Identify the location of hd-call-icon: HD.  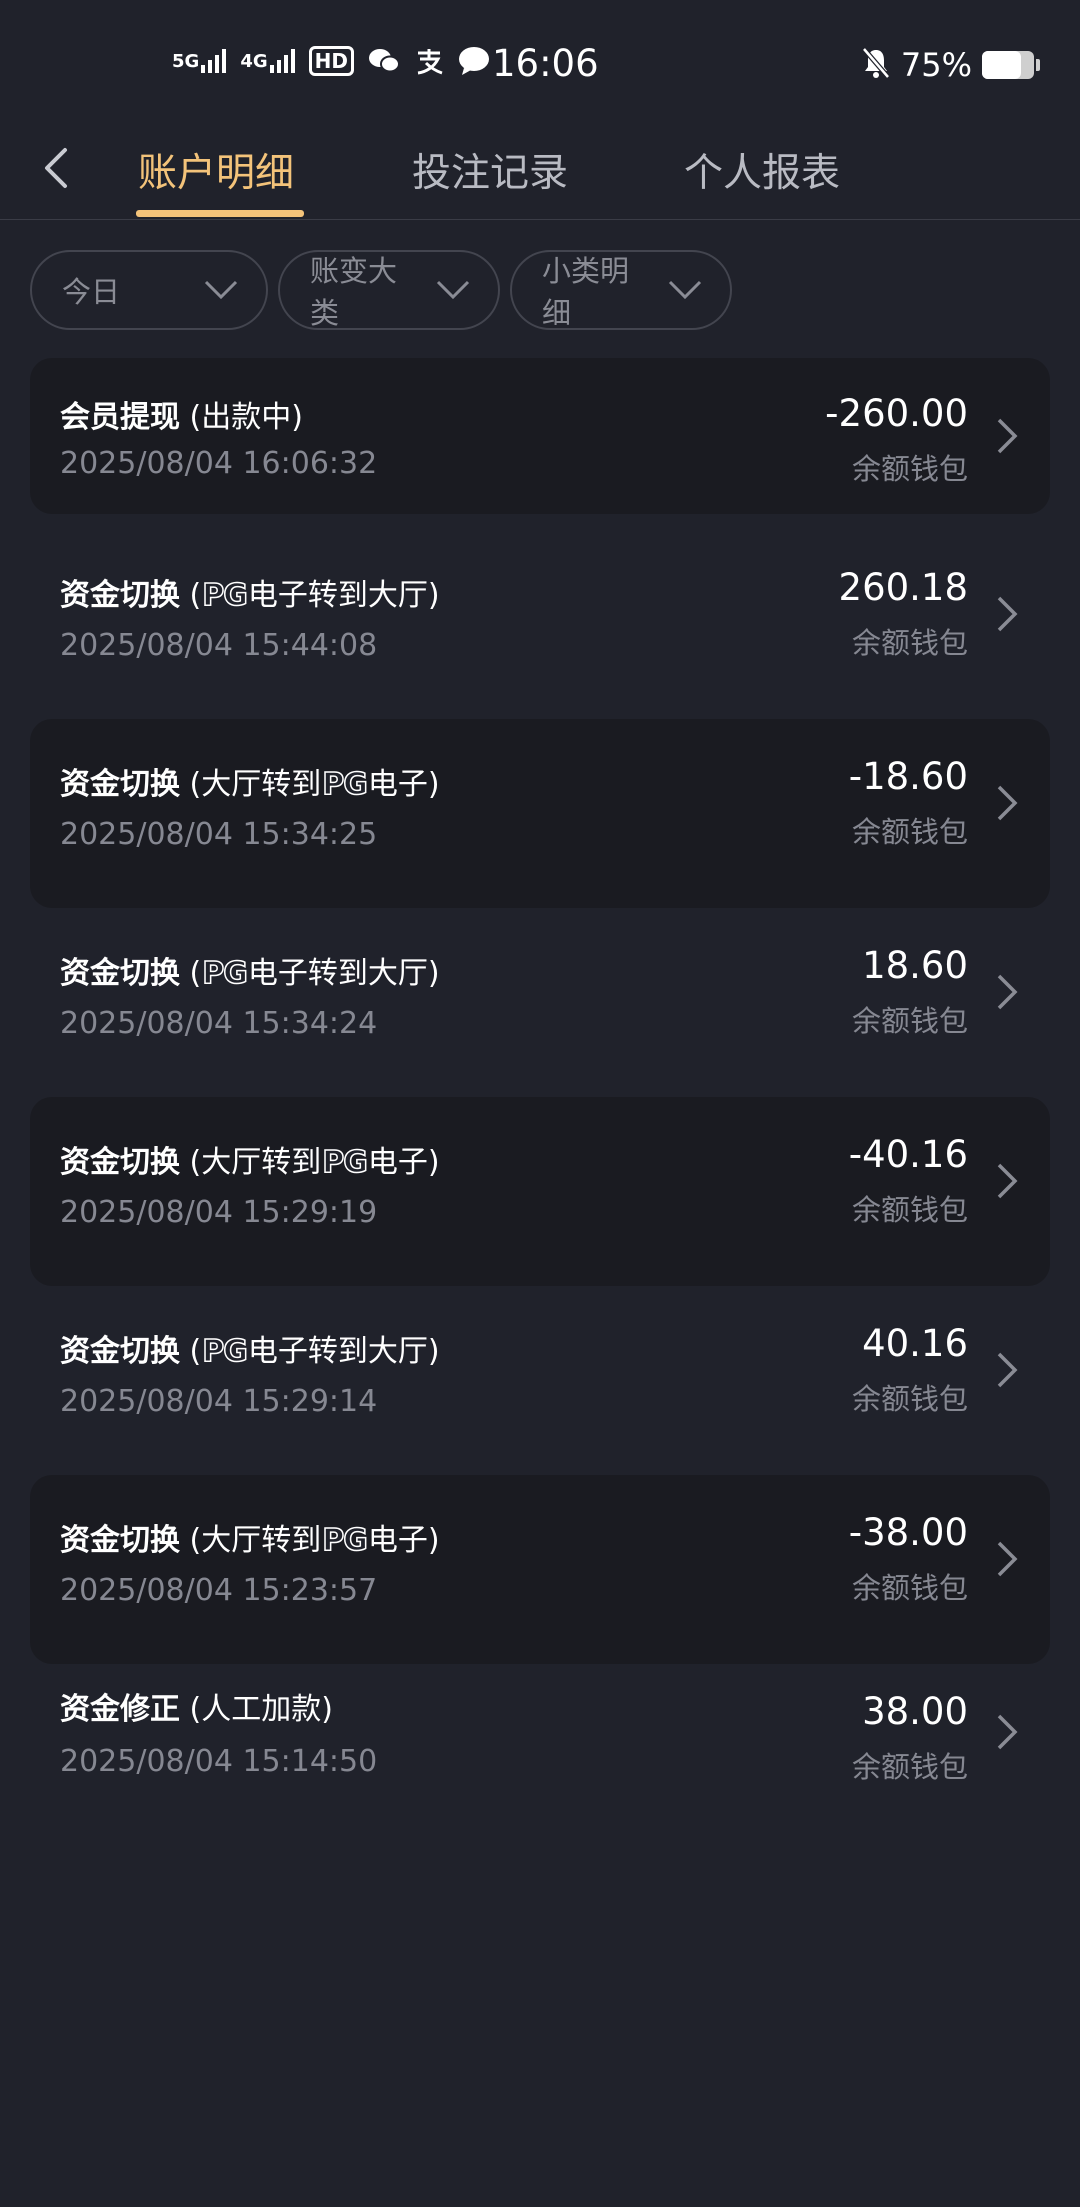
(331, 61).